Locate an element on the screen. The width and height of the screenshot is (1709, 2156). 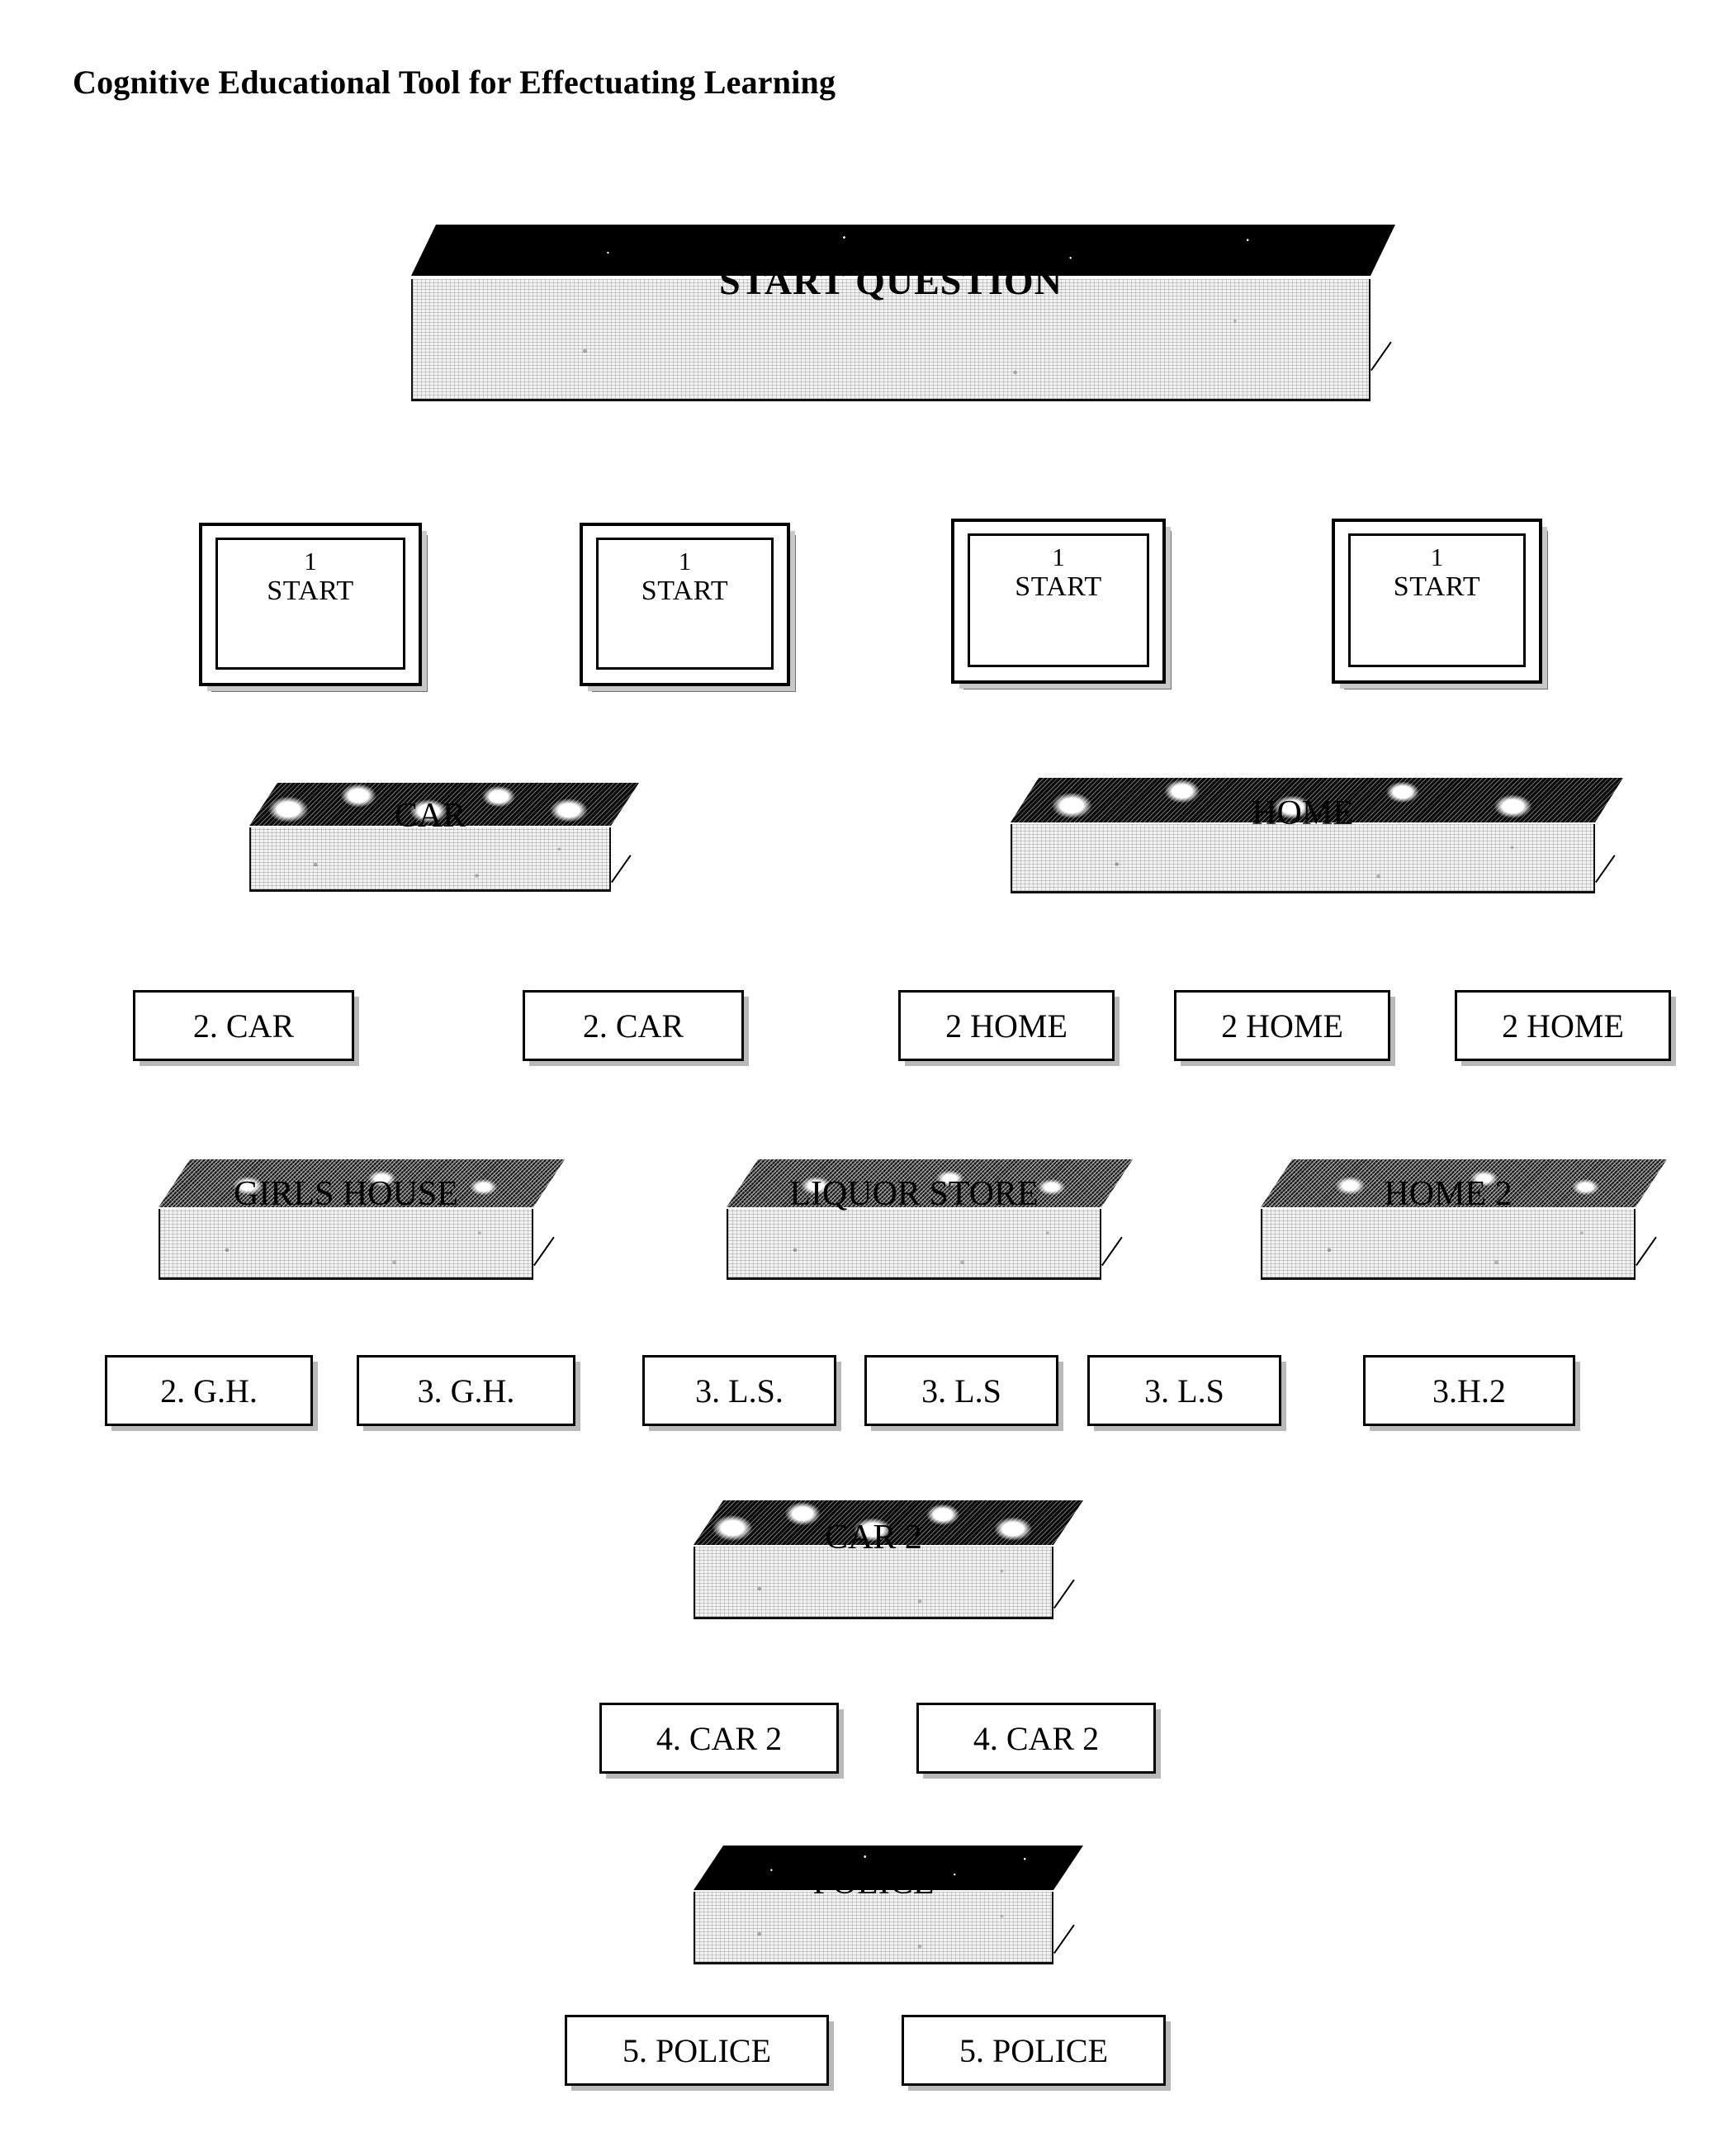
box-2-home-b: 2 HOME is located at coordinates (1282, 1026).